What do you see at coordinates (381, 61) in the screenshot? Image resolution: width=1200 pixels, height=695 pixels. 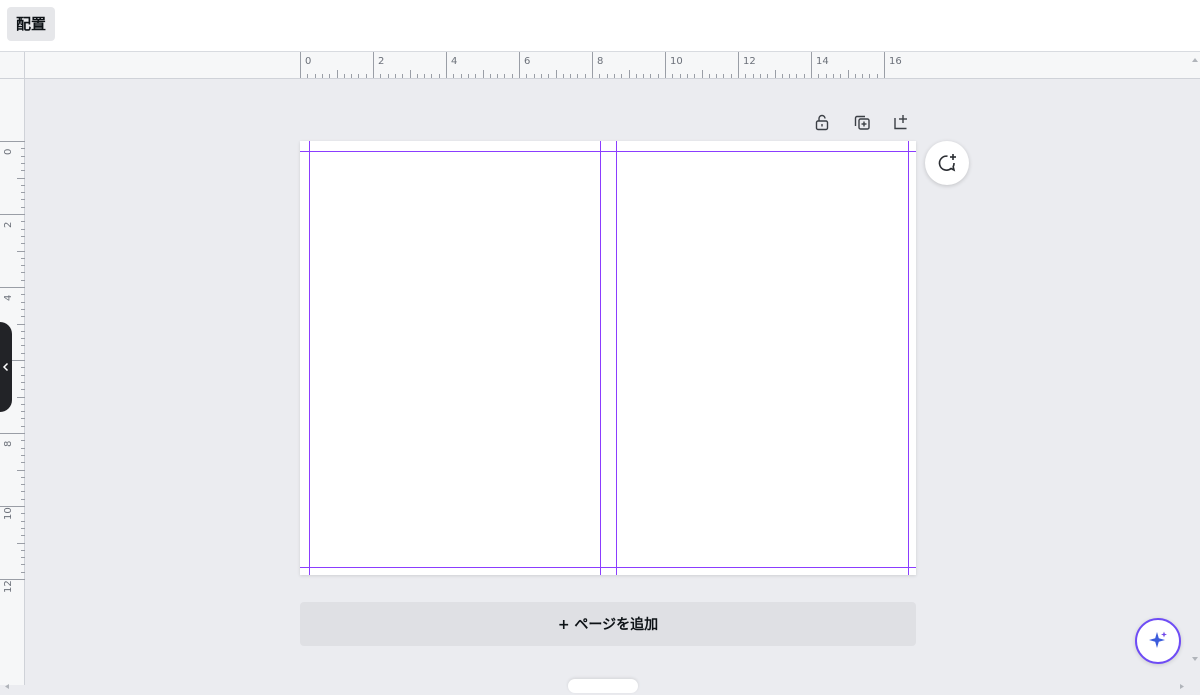 I see `ruler-label: 2` at bounding box center [381, 61].